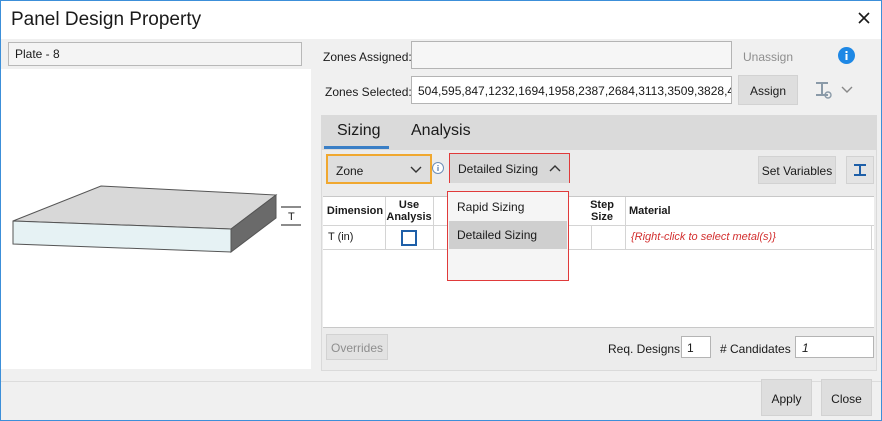 Image resolution: width=882 pixels, height=421 pixels. Describe the element at coordinates (768, 57) in the screenshot. I see `unassign-button: Unassign` at that location.